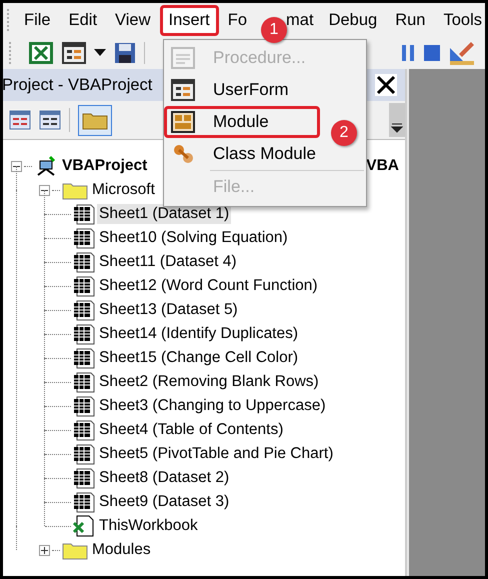 The width and height of the screenshot is (488, 579). Describe the element at coordinates (164, 502) in the screenshot. I see `tree-item: Sheet9 (Dataset 3)` at that location.